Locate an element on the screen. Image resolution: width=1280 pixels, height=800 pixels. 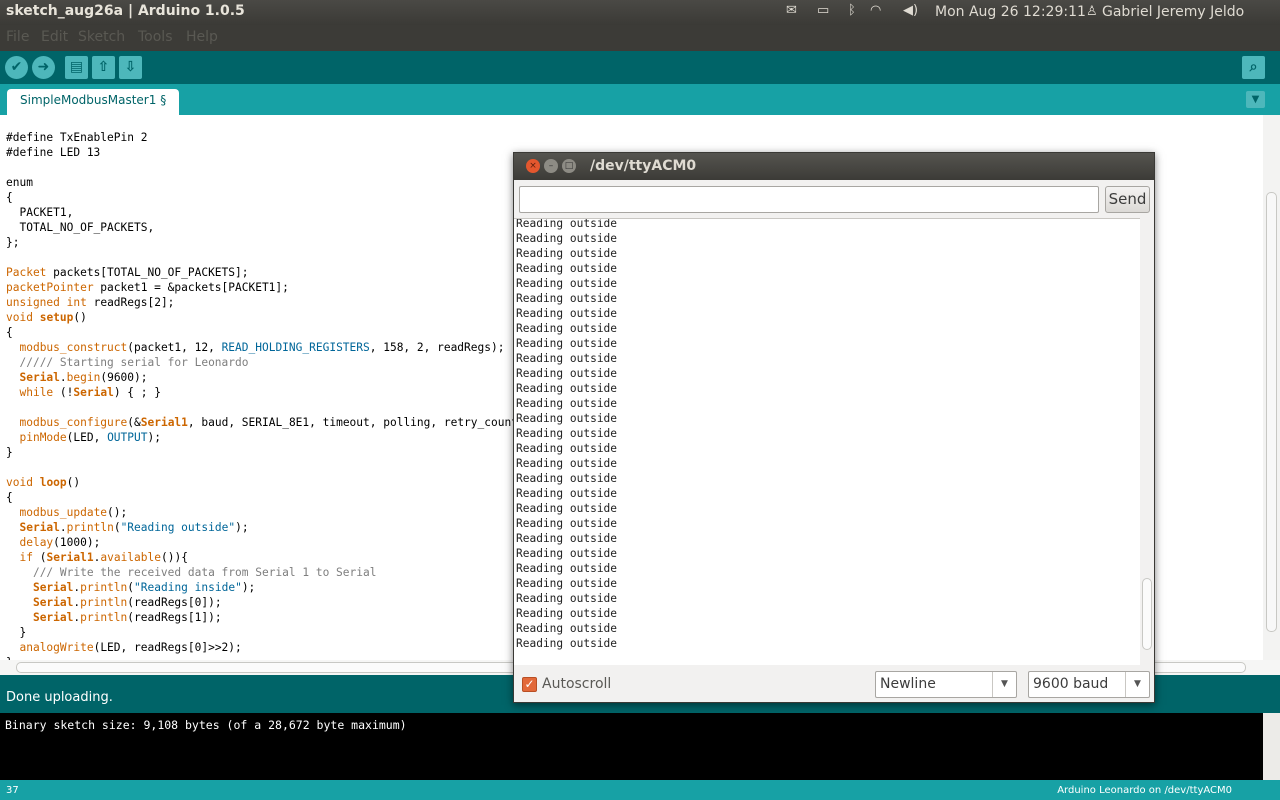
user-icon: ♙ is located at coordinates (1092, 11).